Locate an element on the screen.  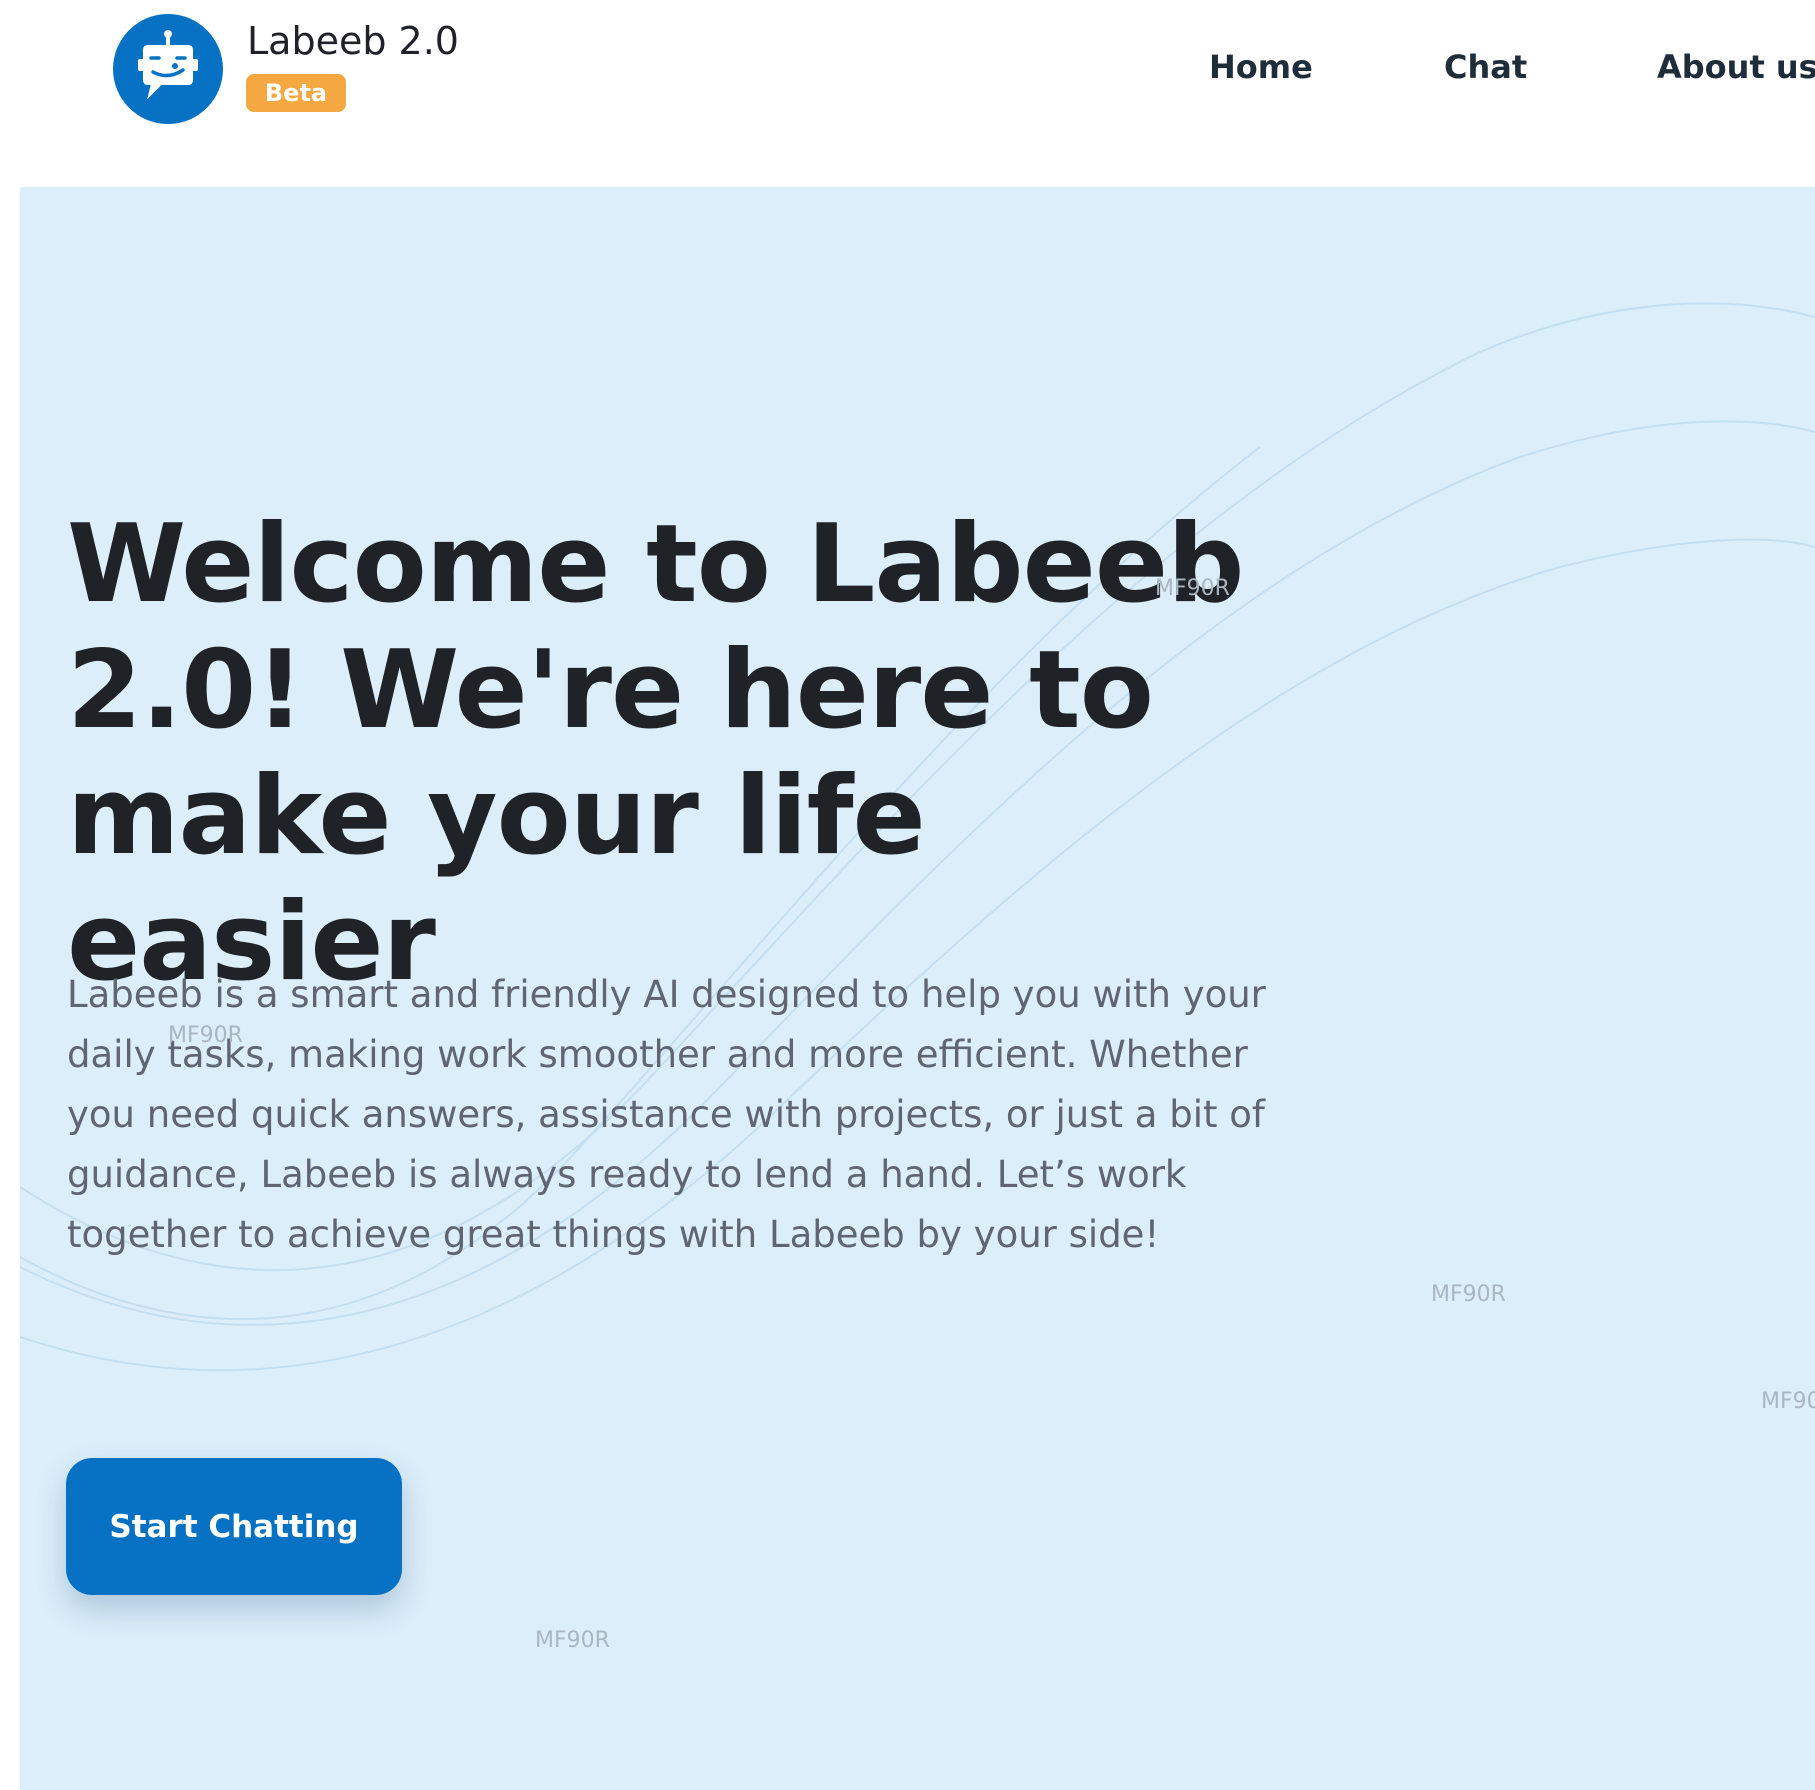
nav-about-us: About us is located at coordinates (1736, 67).